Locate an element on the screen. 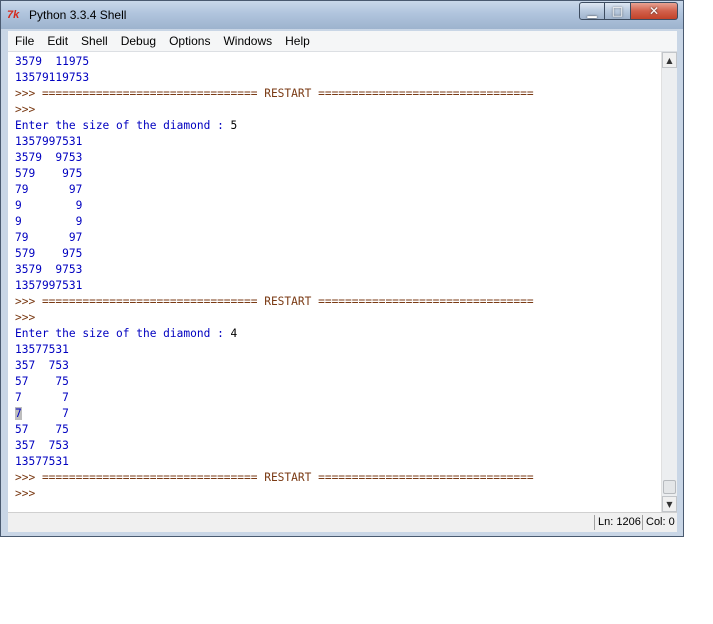 The height and width of the screenshot is (624, 713). maximize-icon: □ is located at coordinates (617, 11).